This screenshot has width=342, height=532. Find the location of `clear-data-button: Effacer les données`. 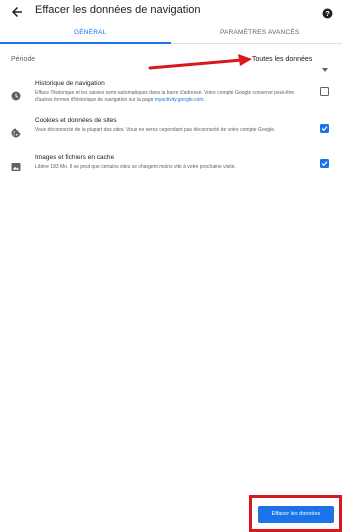

clear-data-button: Effacer les données is located at coordinates (296, 514).